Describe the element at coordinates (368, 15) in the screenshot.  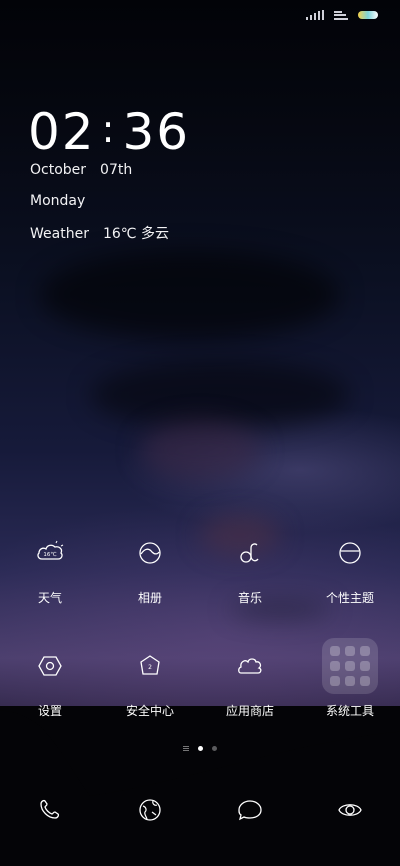
I see `battery-icon` at that location.